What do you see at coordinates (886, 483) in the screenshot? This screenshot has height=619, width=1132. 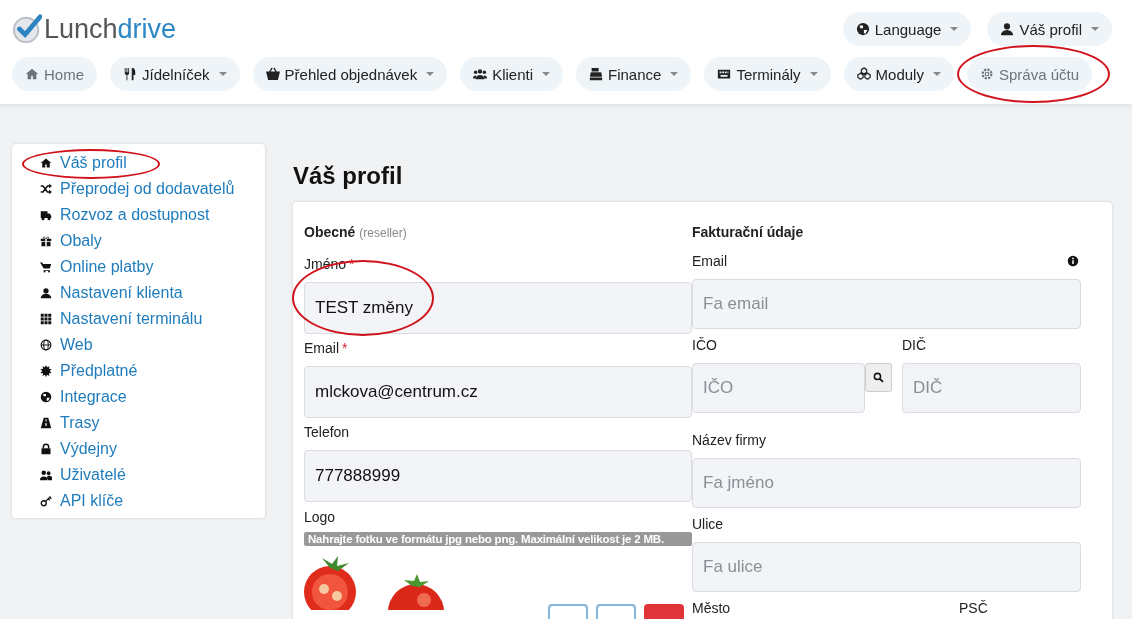 I see `input-field: Fa jméno` at bounding box center [886, 483].